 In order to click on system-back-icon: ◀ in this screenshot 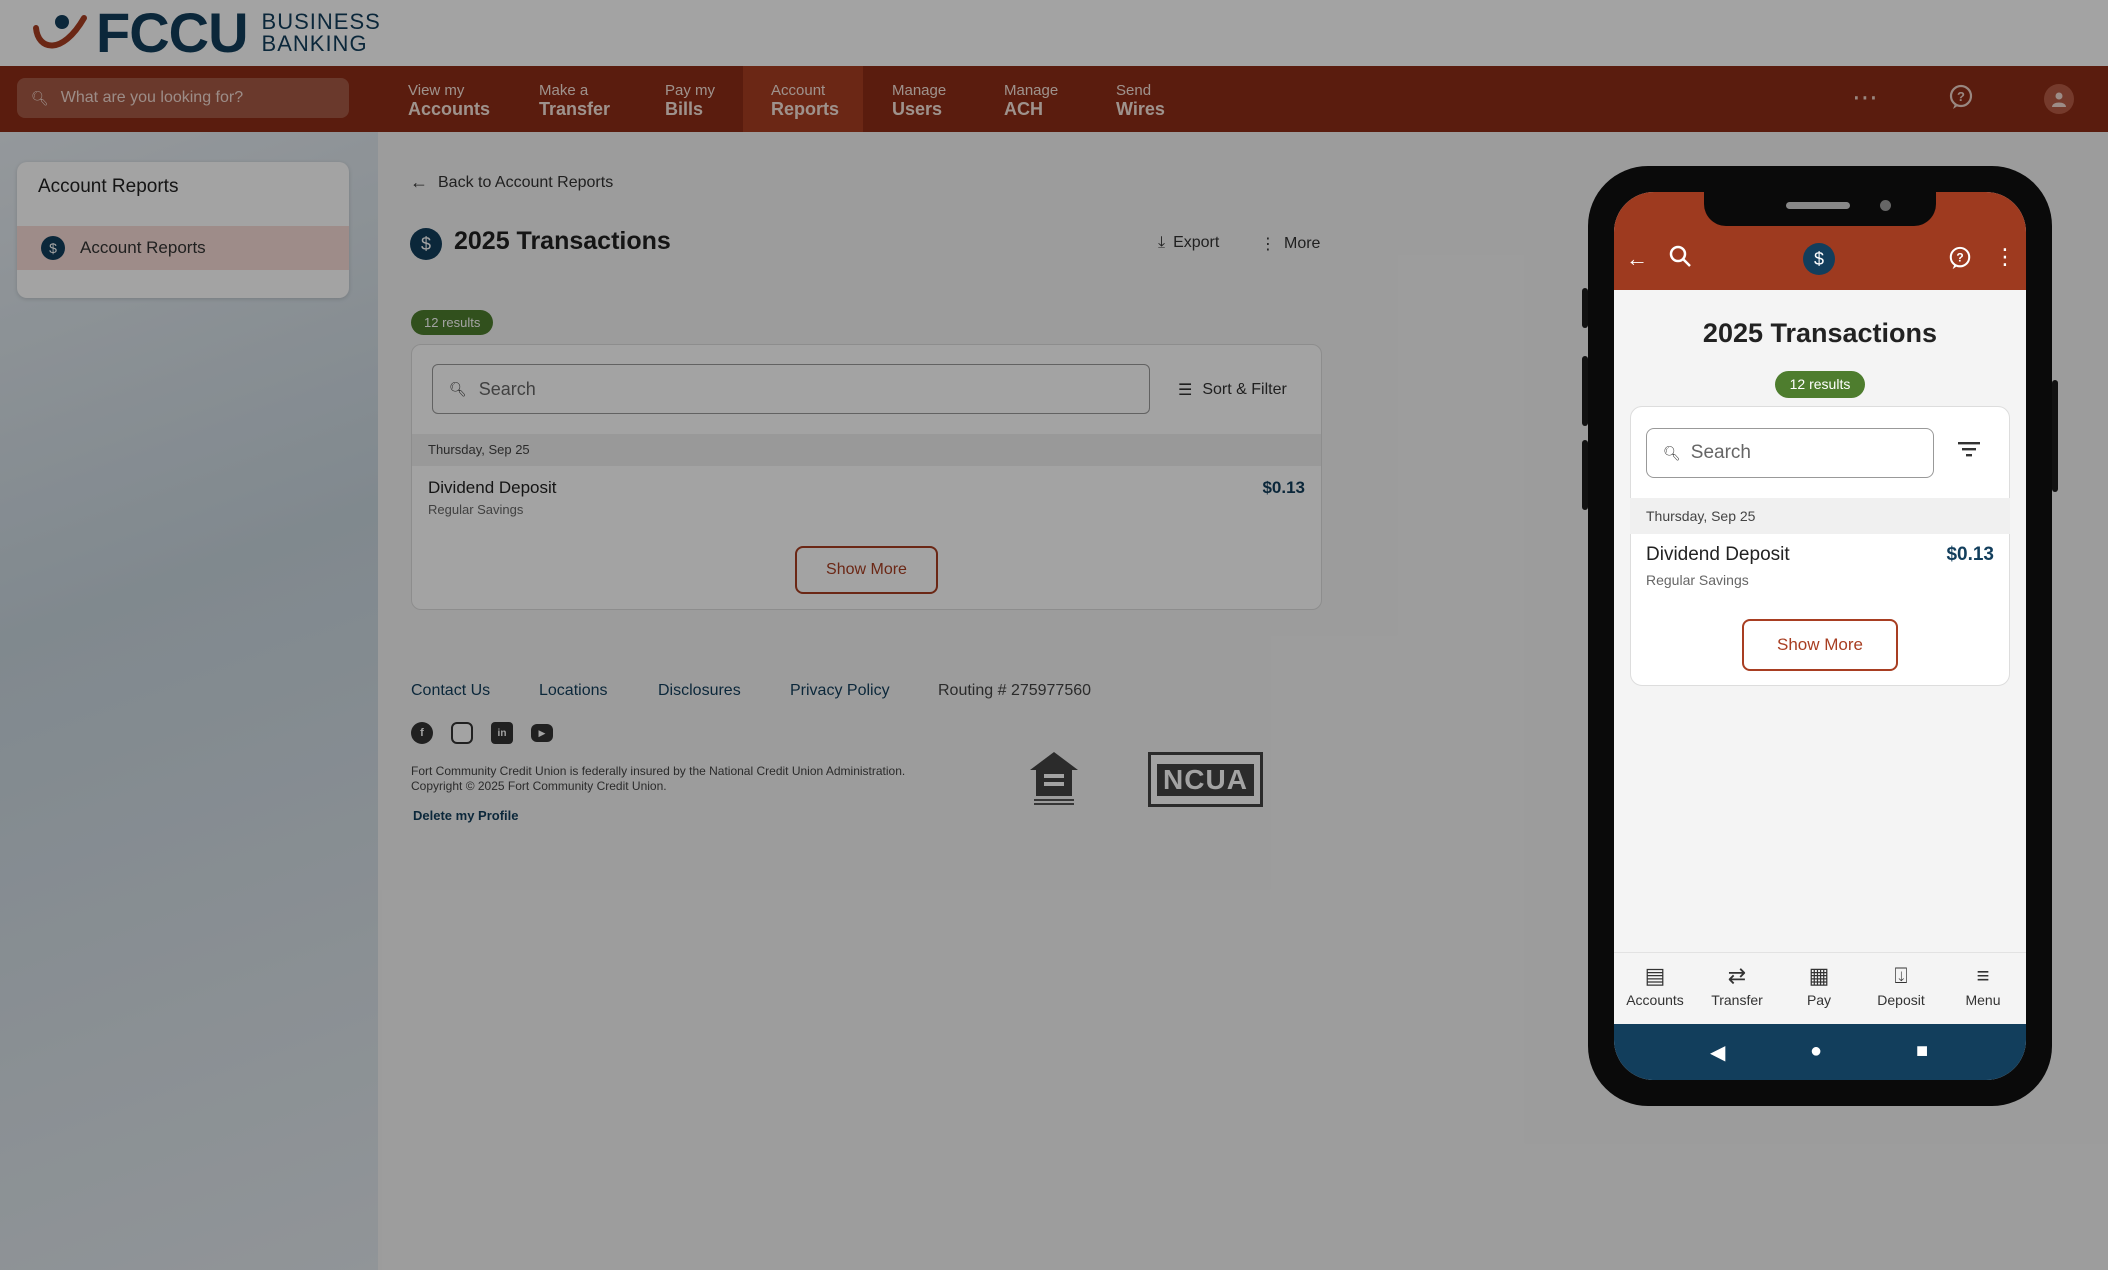, I will do `click(1717, 1052)`.